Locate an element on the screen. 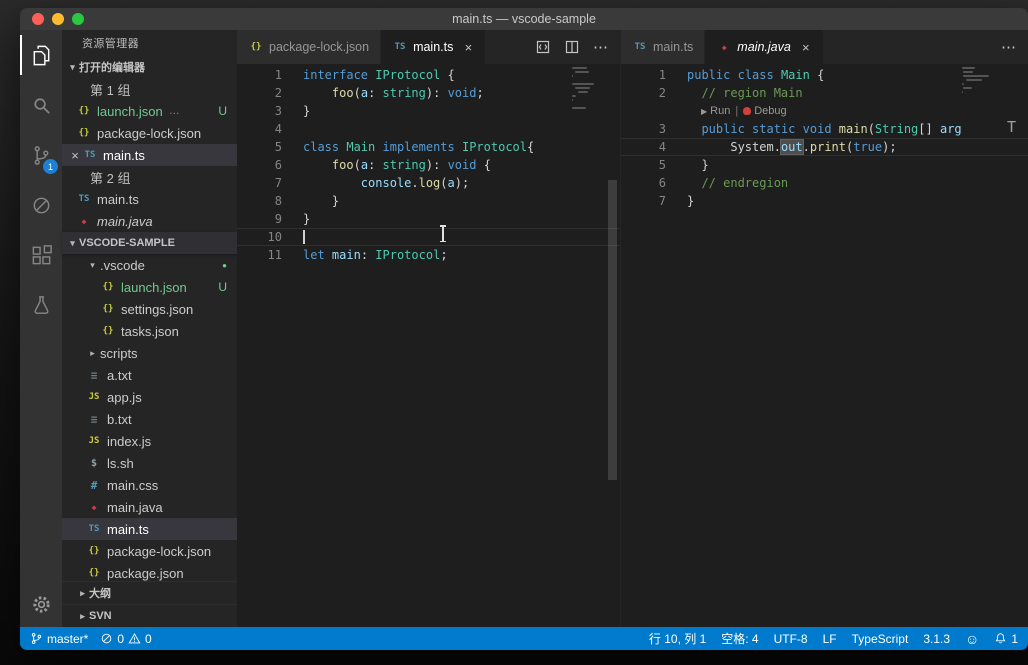 The height and width of the screenshot is (665, 1028). js-file-icon: JS is located at coordinates (94, 441).